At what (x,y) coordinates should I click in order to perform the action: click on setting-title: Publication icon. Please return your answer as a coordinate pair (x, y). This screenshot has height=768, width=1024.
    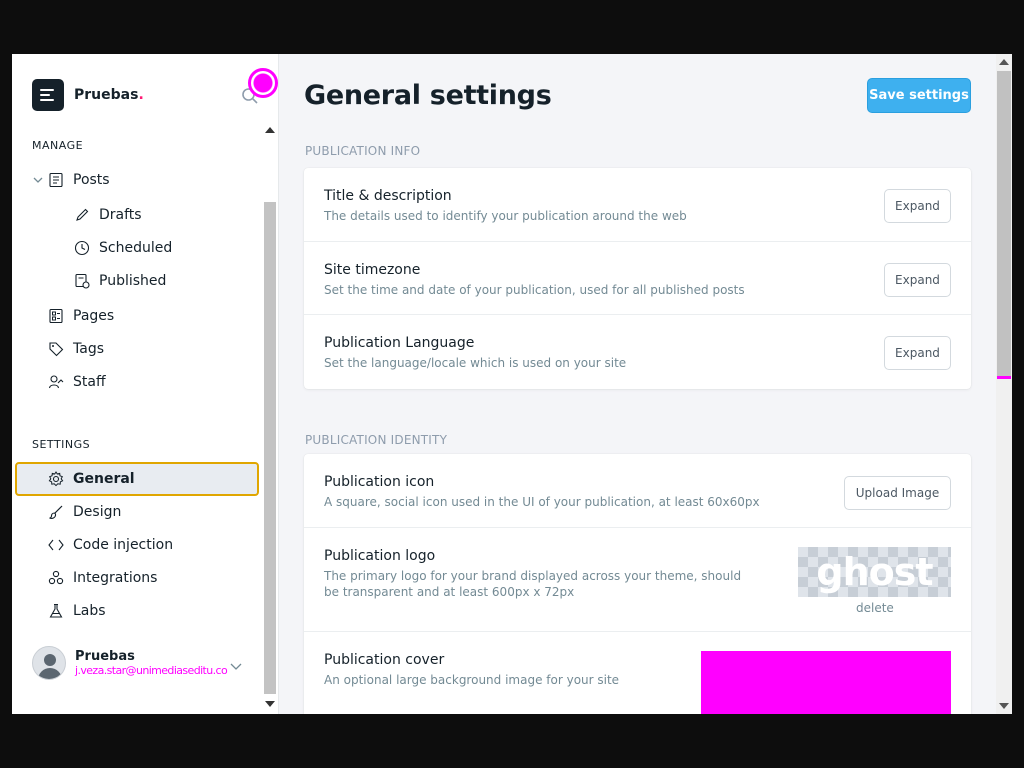
    Looking at the image, I should click on (379, 482).